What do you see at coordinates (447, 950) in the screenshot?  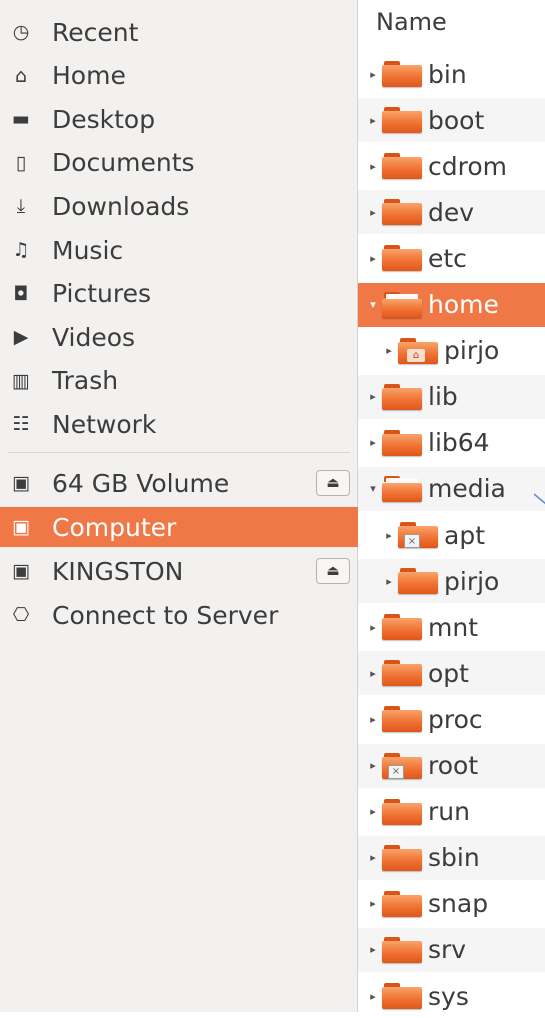 I see `file-name: srv` at bounding box center [447, 950].